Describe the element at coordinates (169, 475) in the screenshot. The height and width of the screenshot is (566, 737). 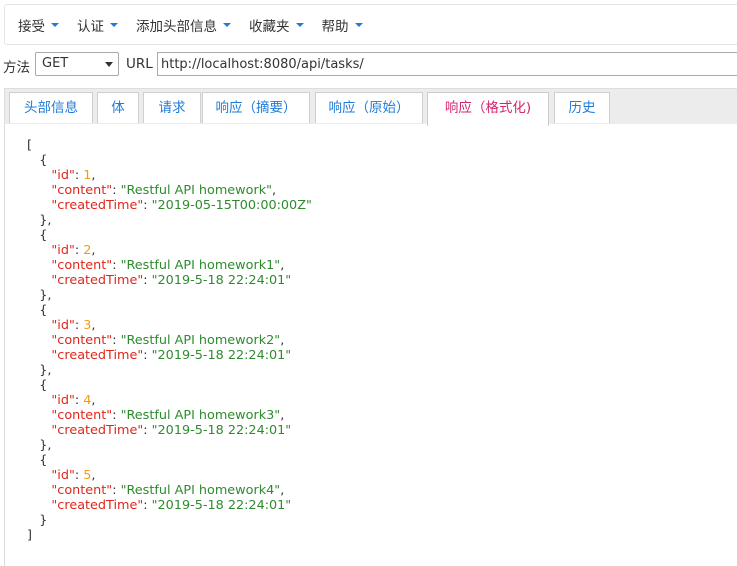
I see `json-line: "id": 5,` at that location.